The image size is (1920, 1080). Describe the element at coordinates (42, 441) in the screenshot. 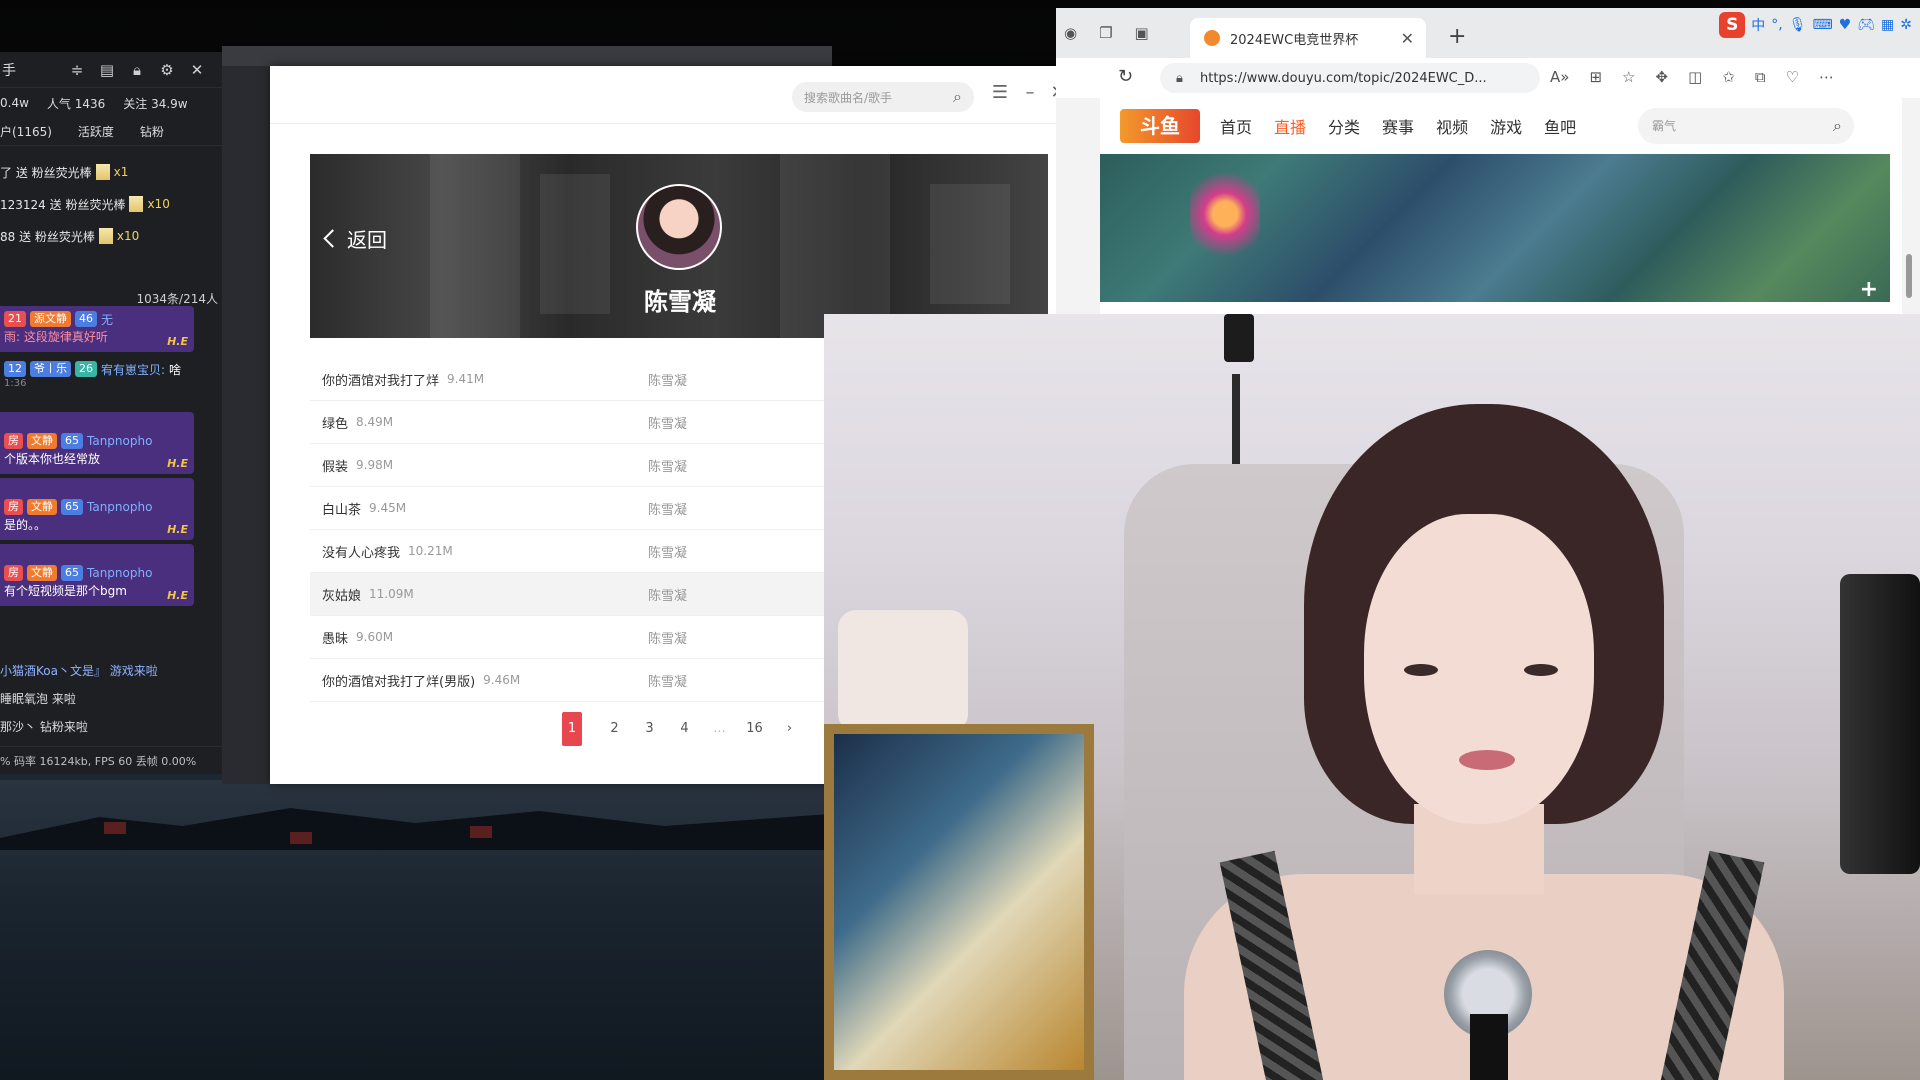

I see `fan-badge: 文静` at that location.